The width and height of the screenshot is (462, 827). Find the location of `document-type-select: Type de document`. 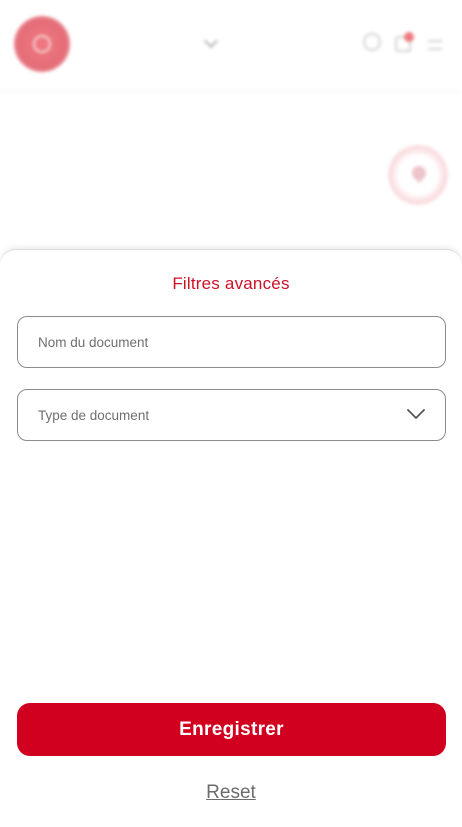

document-type-select: Type de document is located at coordinates (231, 415).